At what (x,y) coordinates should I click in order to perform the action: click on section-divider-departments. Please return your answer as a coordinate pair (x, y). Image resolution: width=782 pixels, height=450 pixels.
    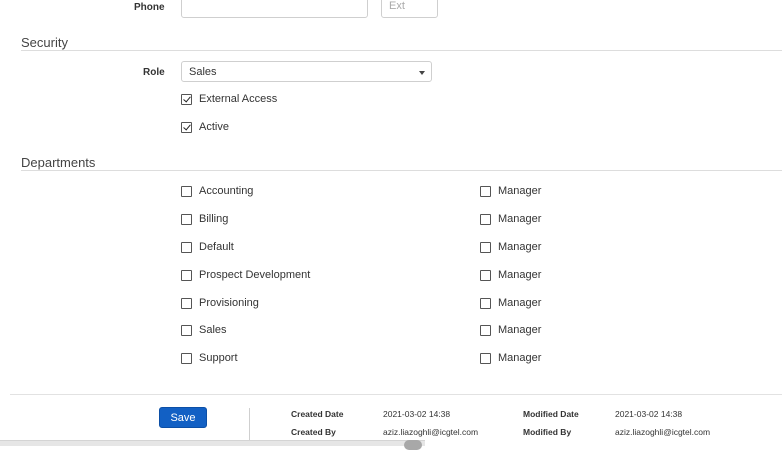
    Looking at the image, I should click on (401, 170).